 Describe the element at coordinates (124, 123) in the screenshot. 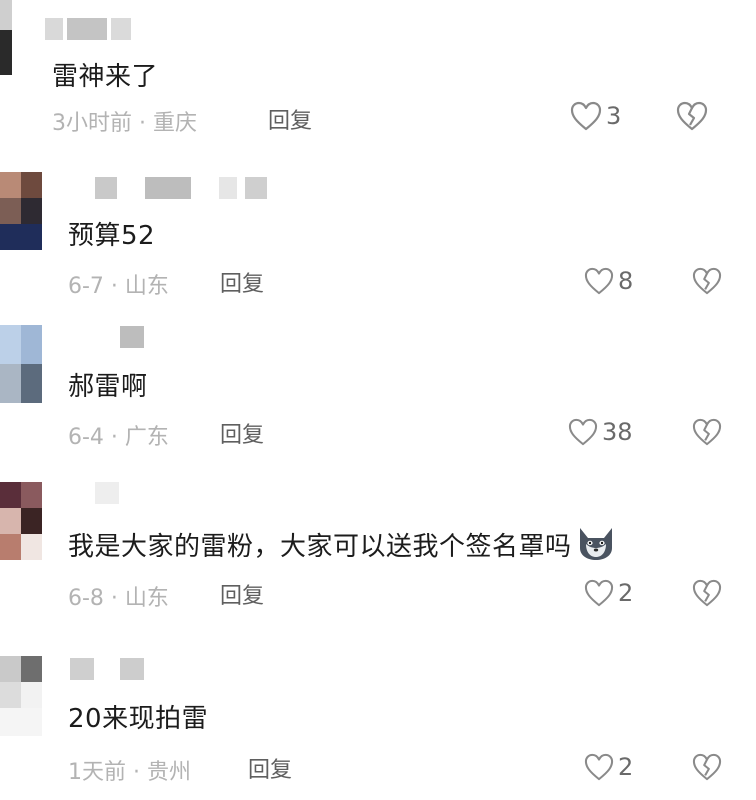

I see `comment-meta: 3小时前 · 重庆` at that location.